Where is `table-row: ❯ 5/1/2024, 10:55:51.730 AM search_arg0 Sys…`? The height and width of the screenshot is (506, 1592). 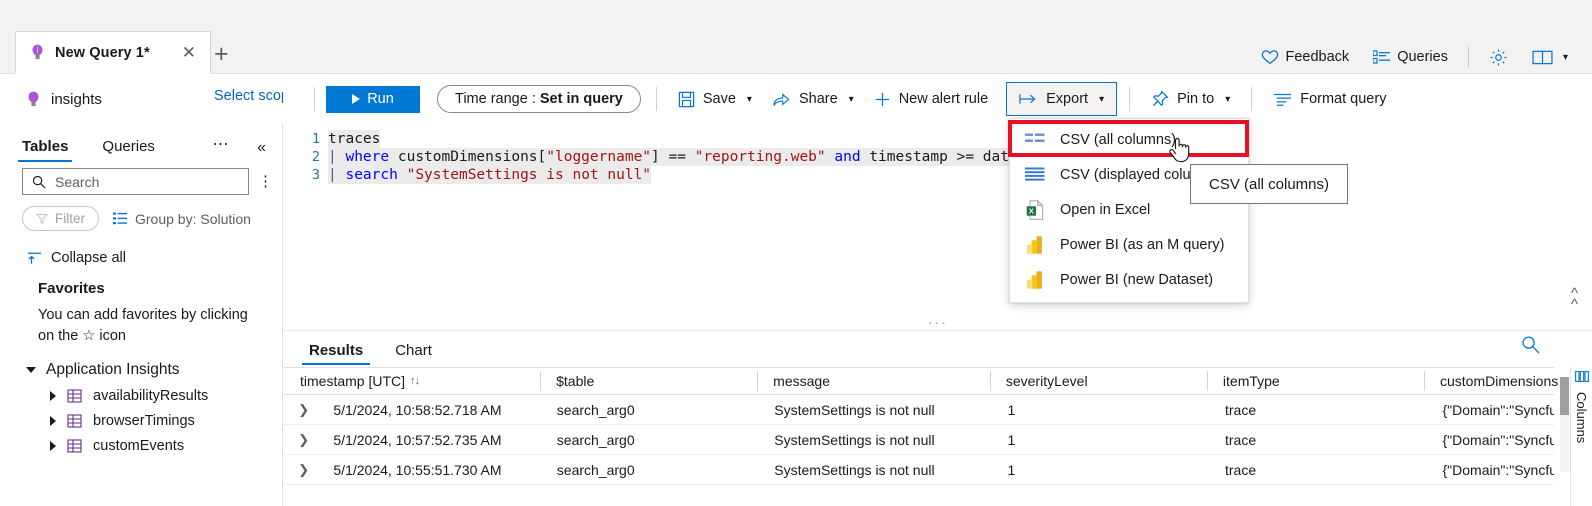 table-row: ❯ 5/1/2024, 10:55:51.730 AM search_arg0 Sys… is located at coordinates (919, 470).